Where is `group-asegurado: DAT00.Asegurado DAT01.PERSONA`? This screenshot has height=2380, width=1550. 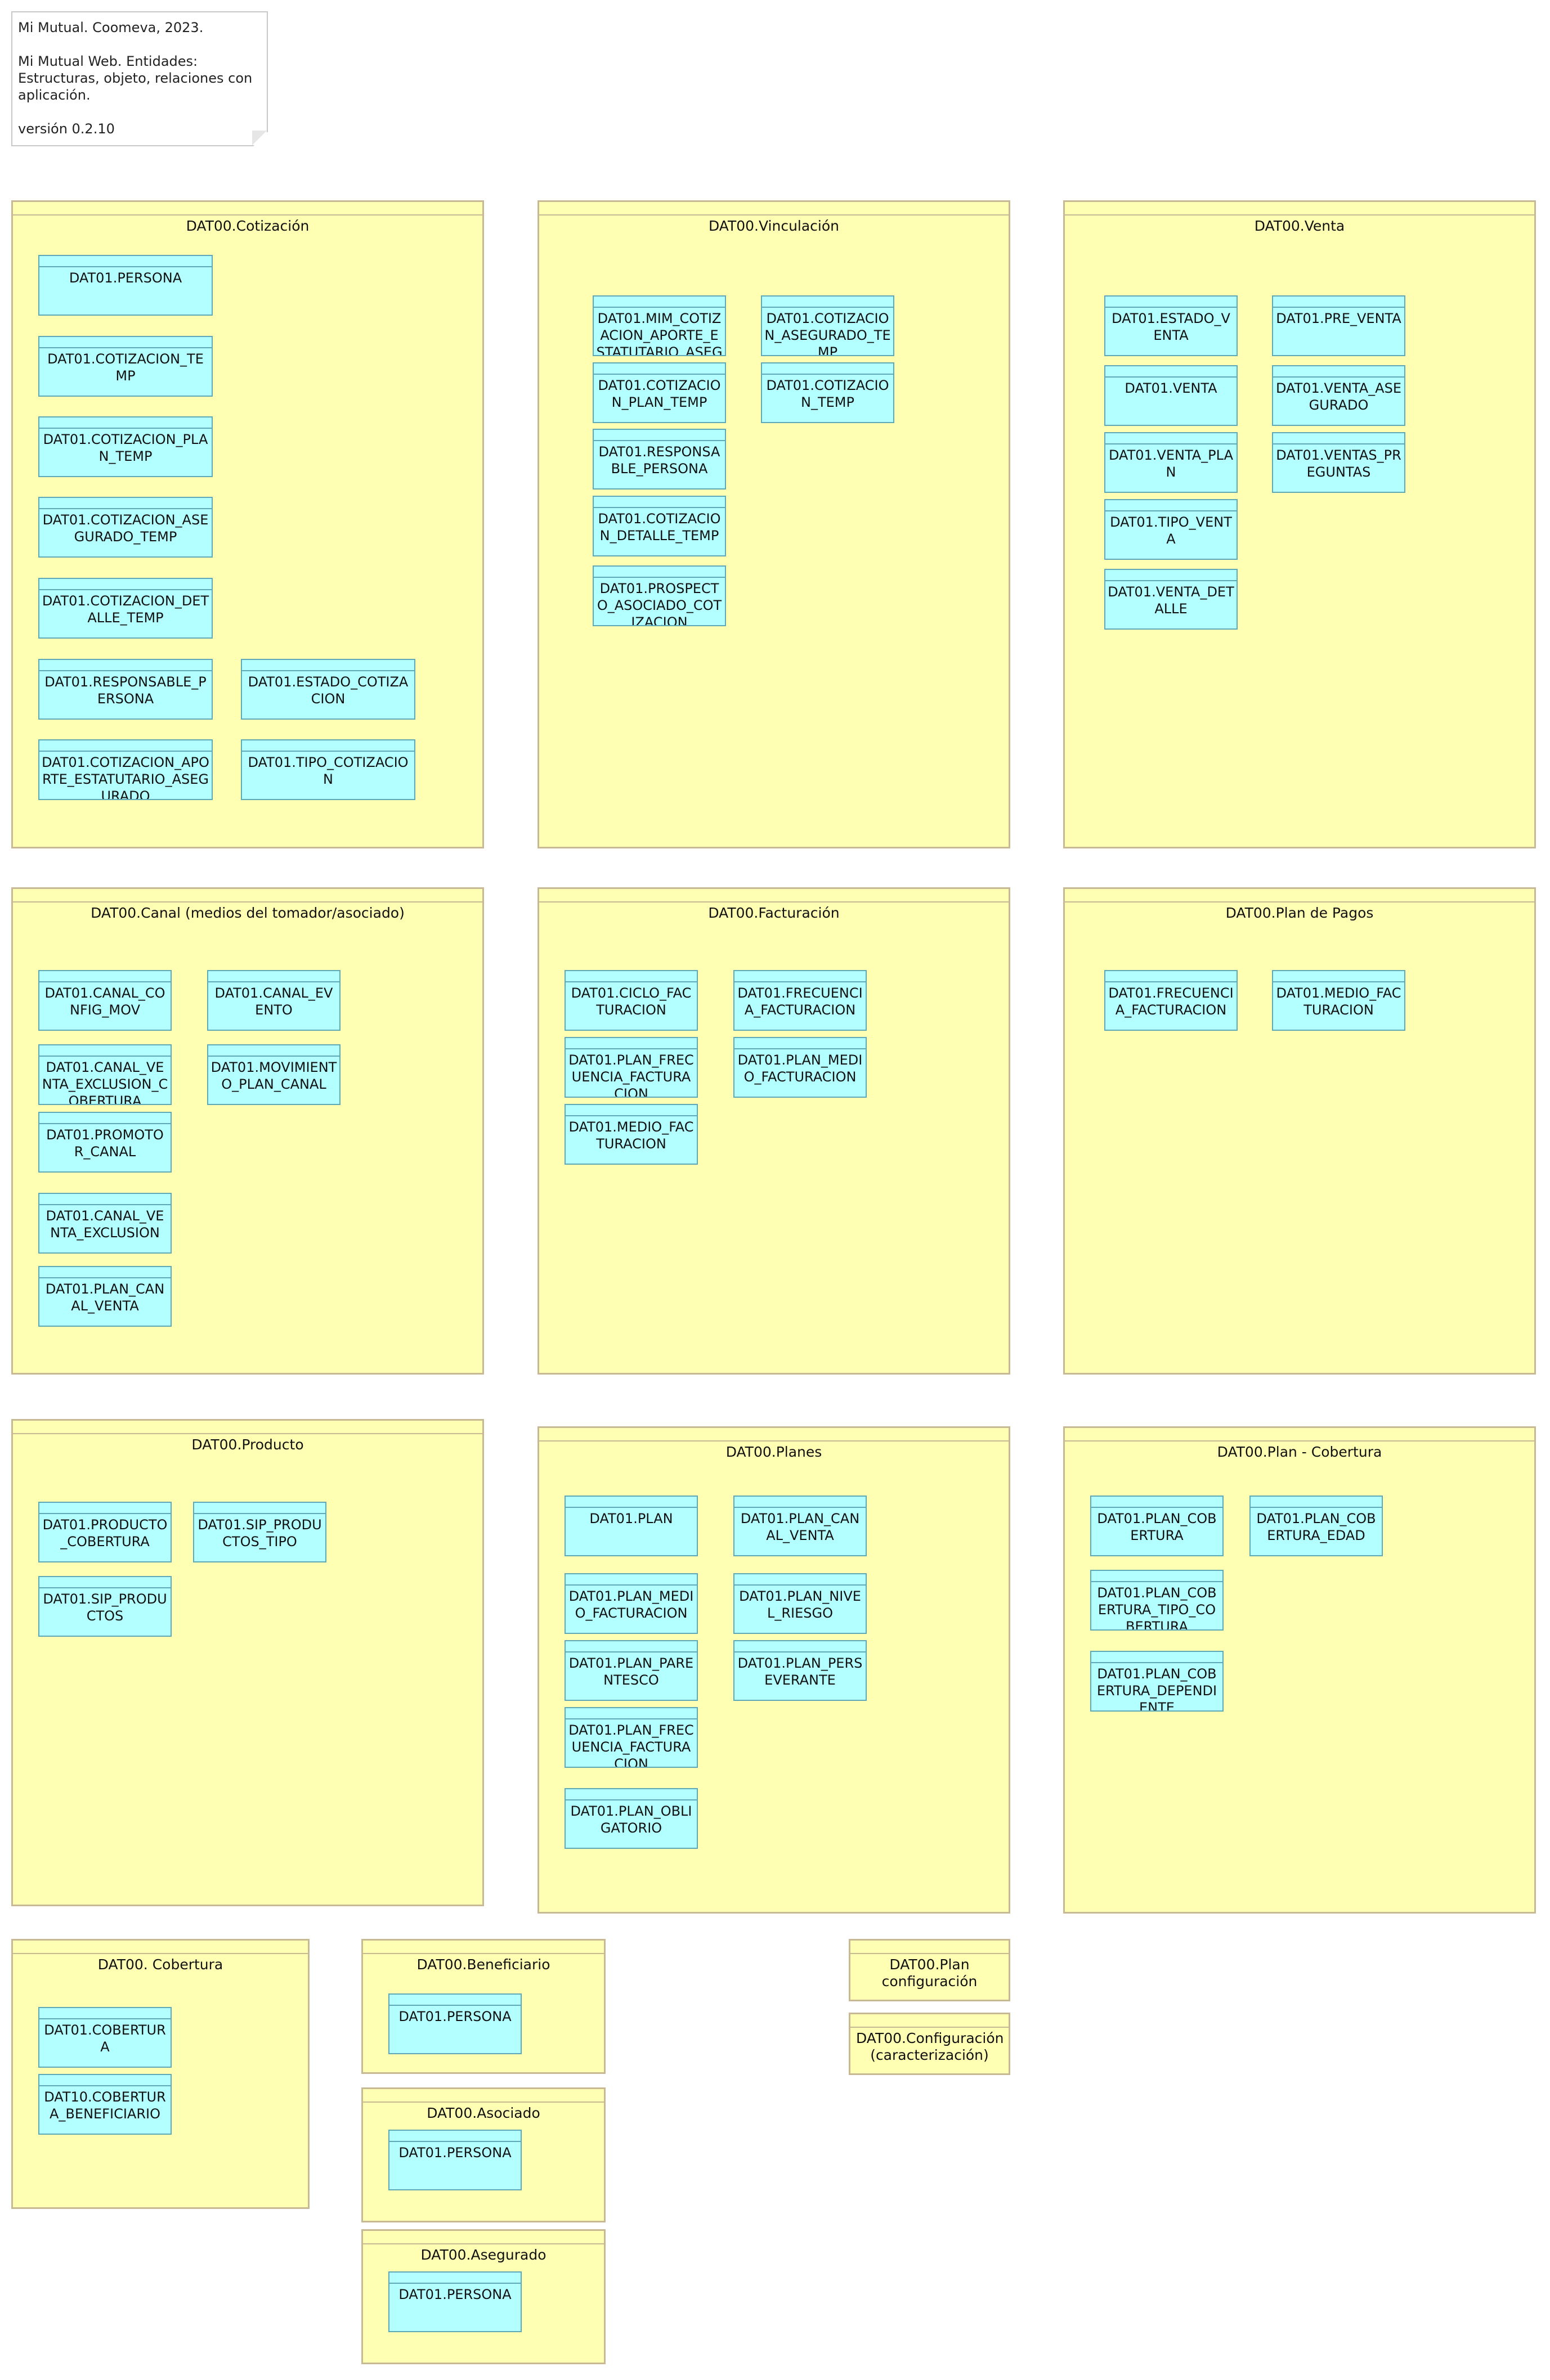
group-asegurado: DAT00.Asegurado DAT01.PERSONA is located at coordinates (484, 2296).